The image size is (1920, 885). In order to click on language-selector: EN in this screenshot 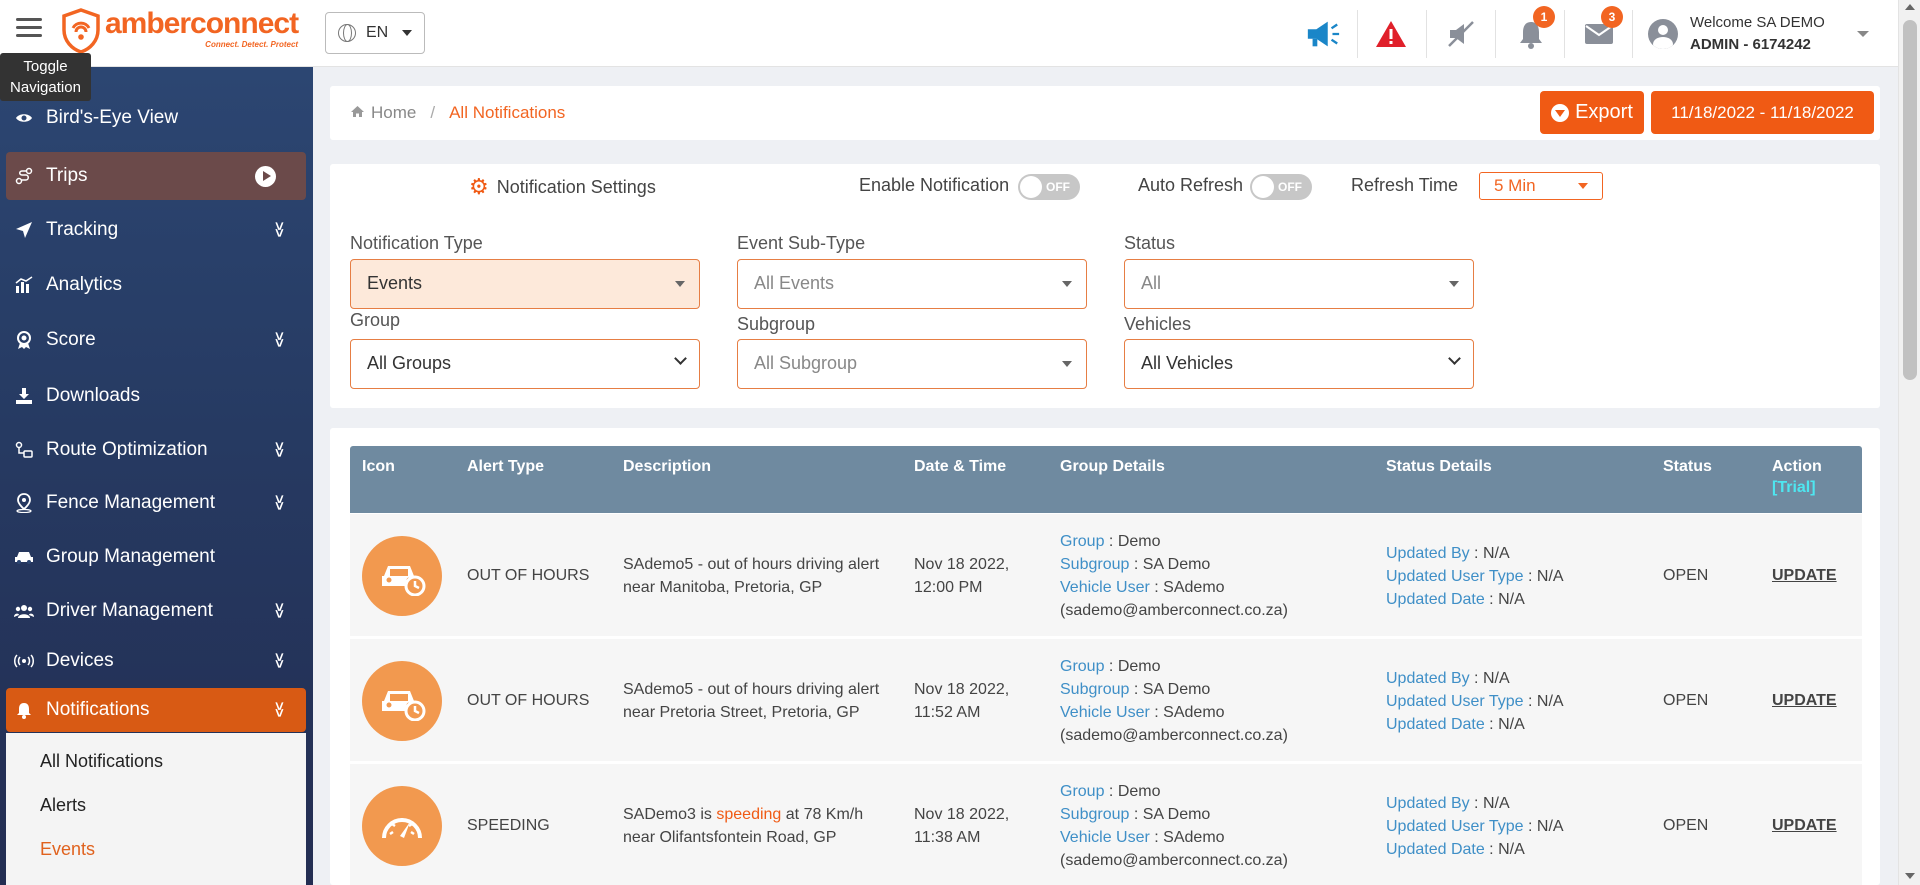, I will do `click(375, 33)`.